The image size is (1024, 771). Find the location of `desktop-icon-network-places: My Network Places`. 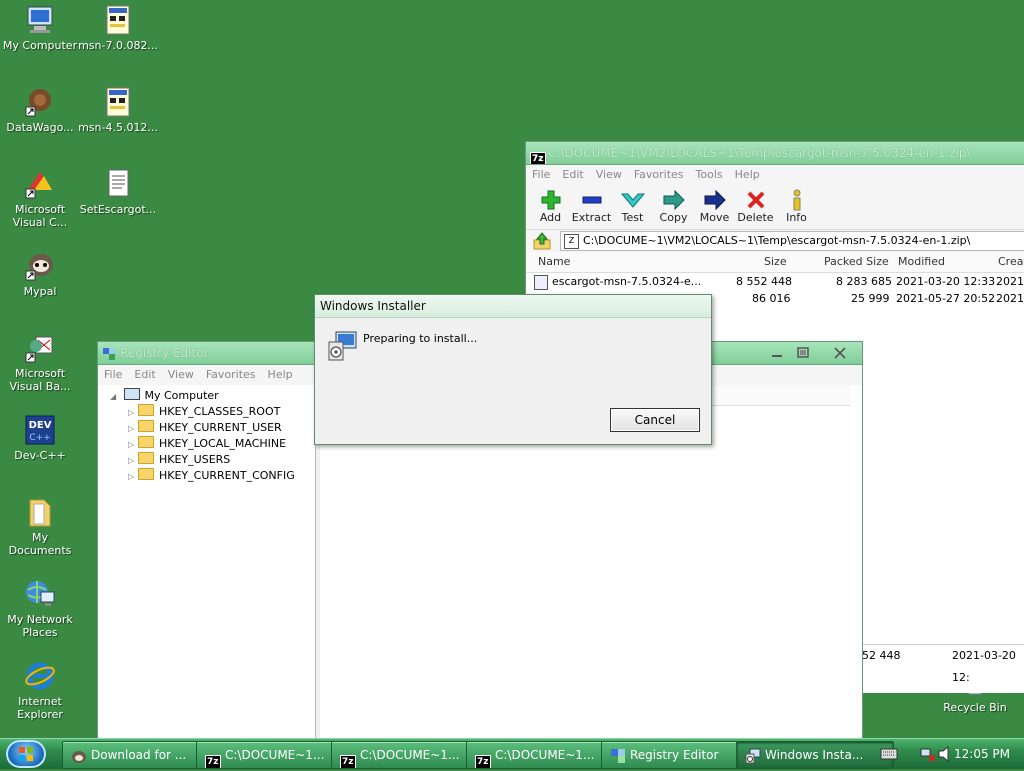

desktop-icon-network-places: My Network Places is located at coordinates (40, 608).